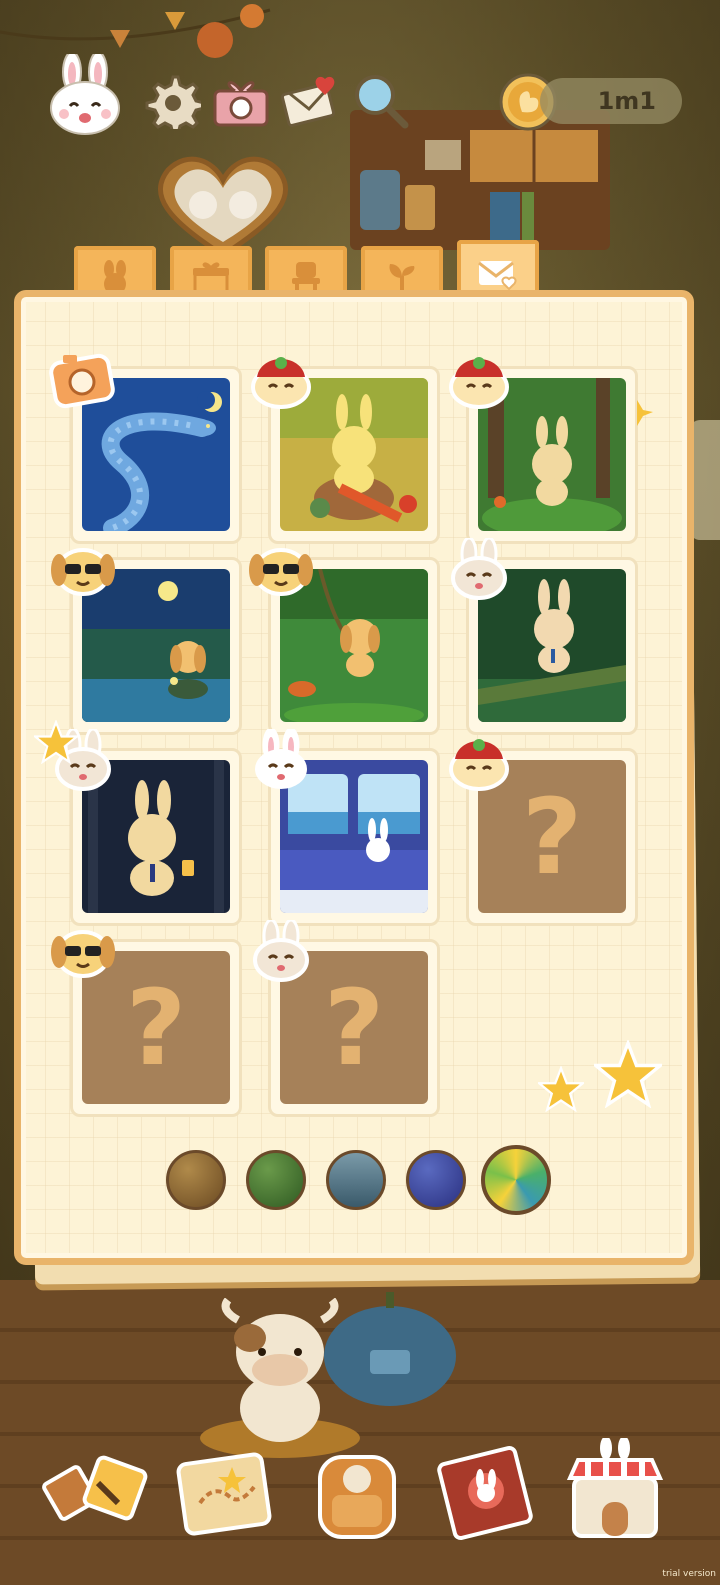  I want to click on envelope-heart-icon, so click(497, 276).